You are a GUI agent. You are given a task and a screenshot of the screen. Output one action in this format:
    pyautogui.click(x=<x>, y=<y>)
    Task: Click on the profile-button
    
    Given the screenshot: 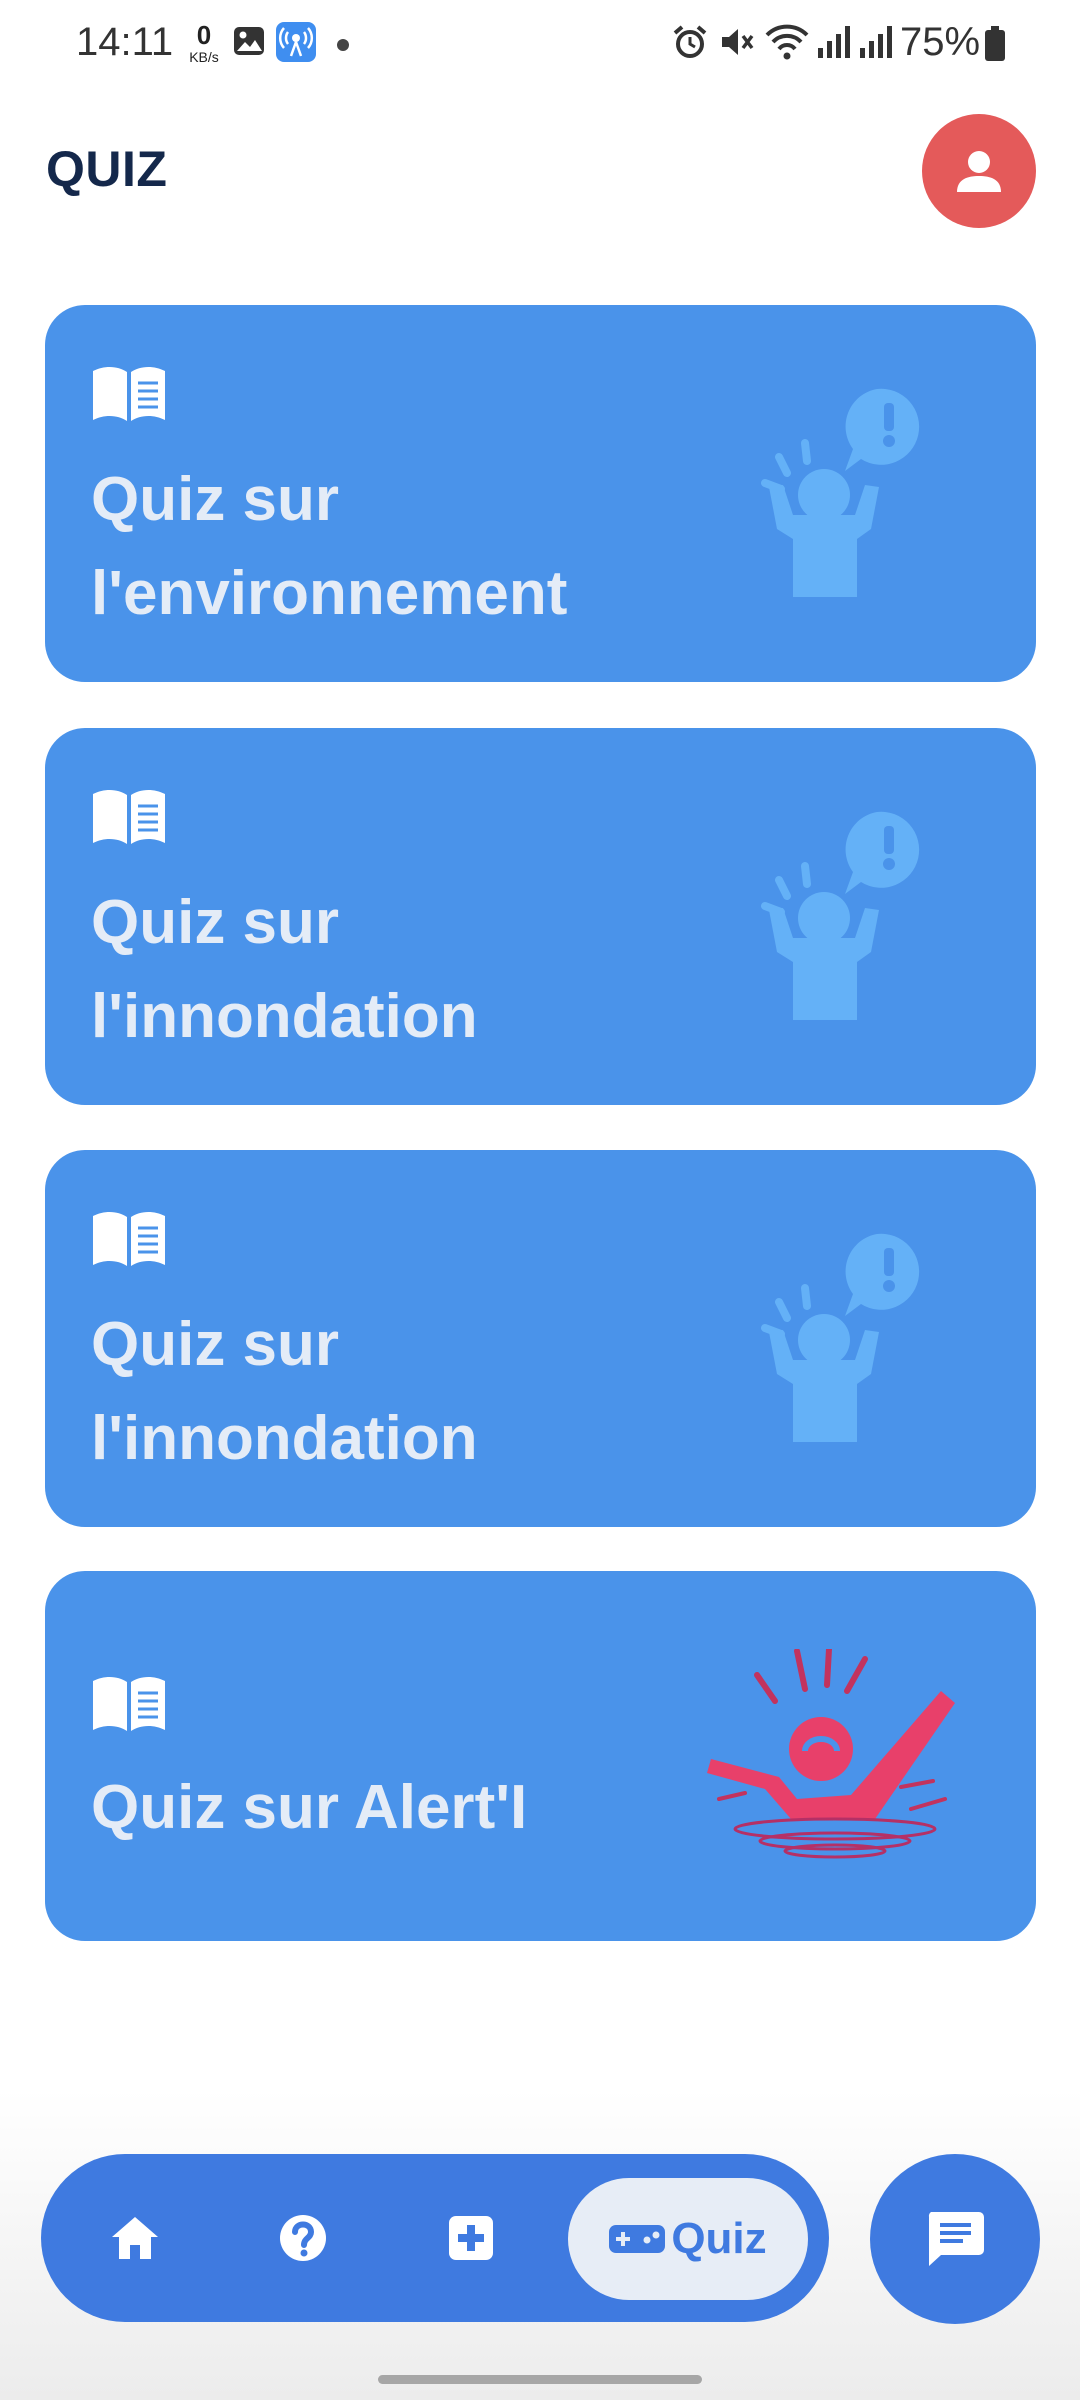 What is the action you would take?
    pyautogui.click(x=979, y=171)
    